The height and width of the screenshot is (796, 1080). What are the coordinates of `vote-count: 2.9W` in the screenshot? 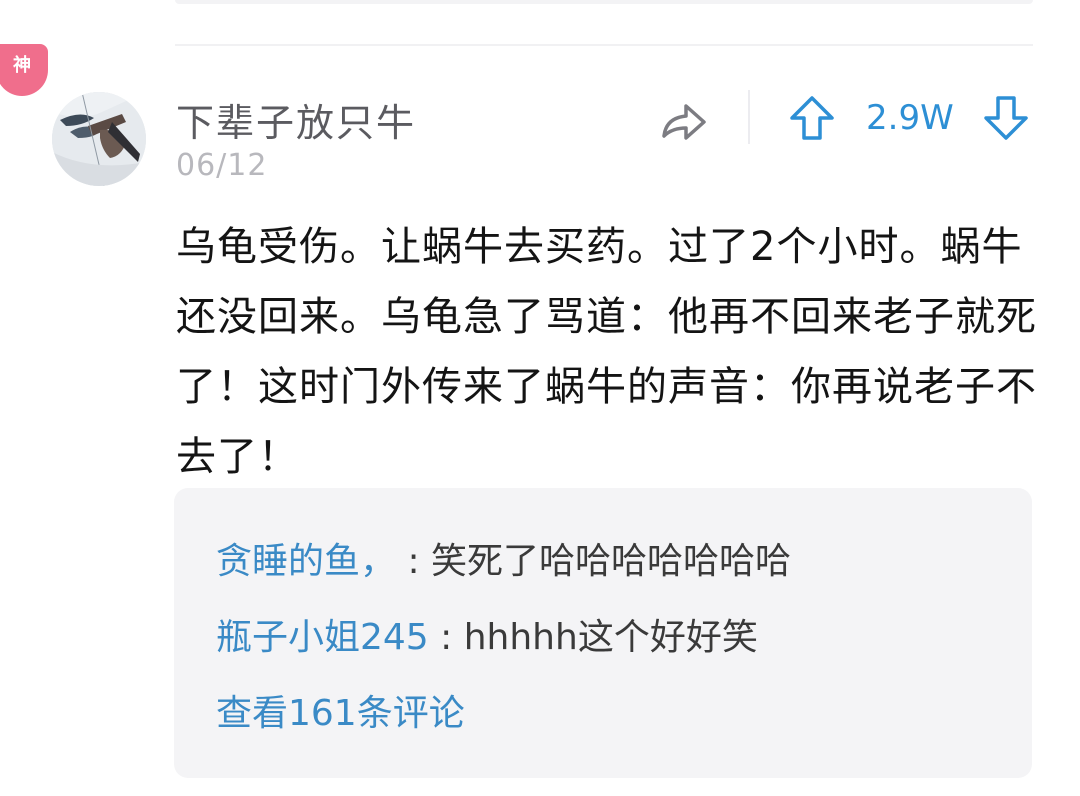 It's located at (910, 118).